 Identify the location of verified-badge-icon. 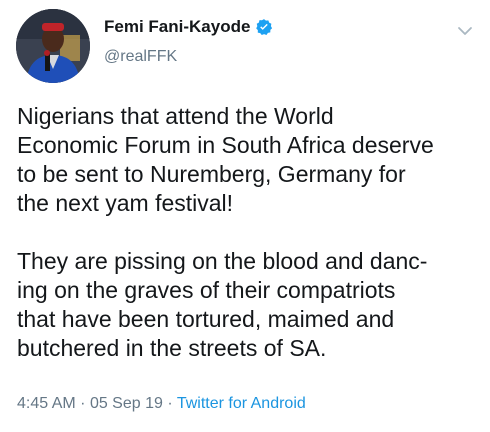
(264, 27).